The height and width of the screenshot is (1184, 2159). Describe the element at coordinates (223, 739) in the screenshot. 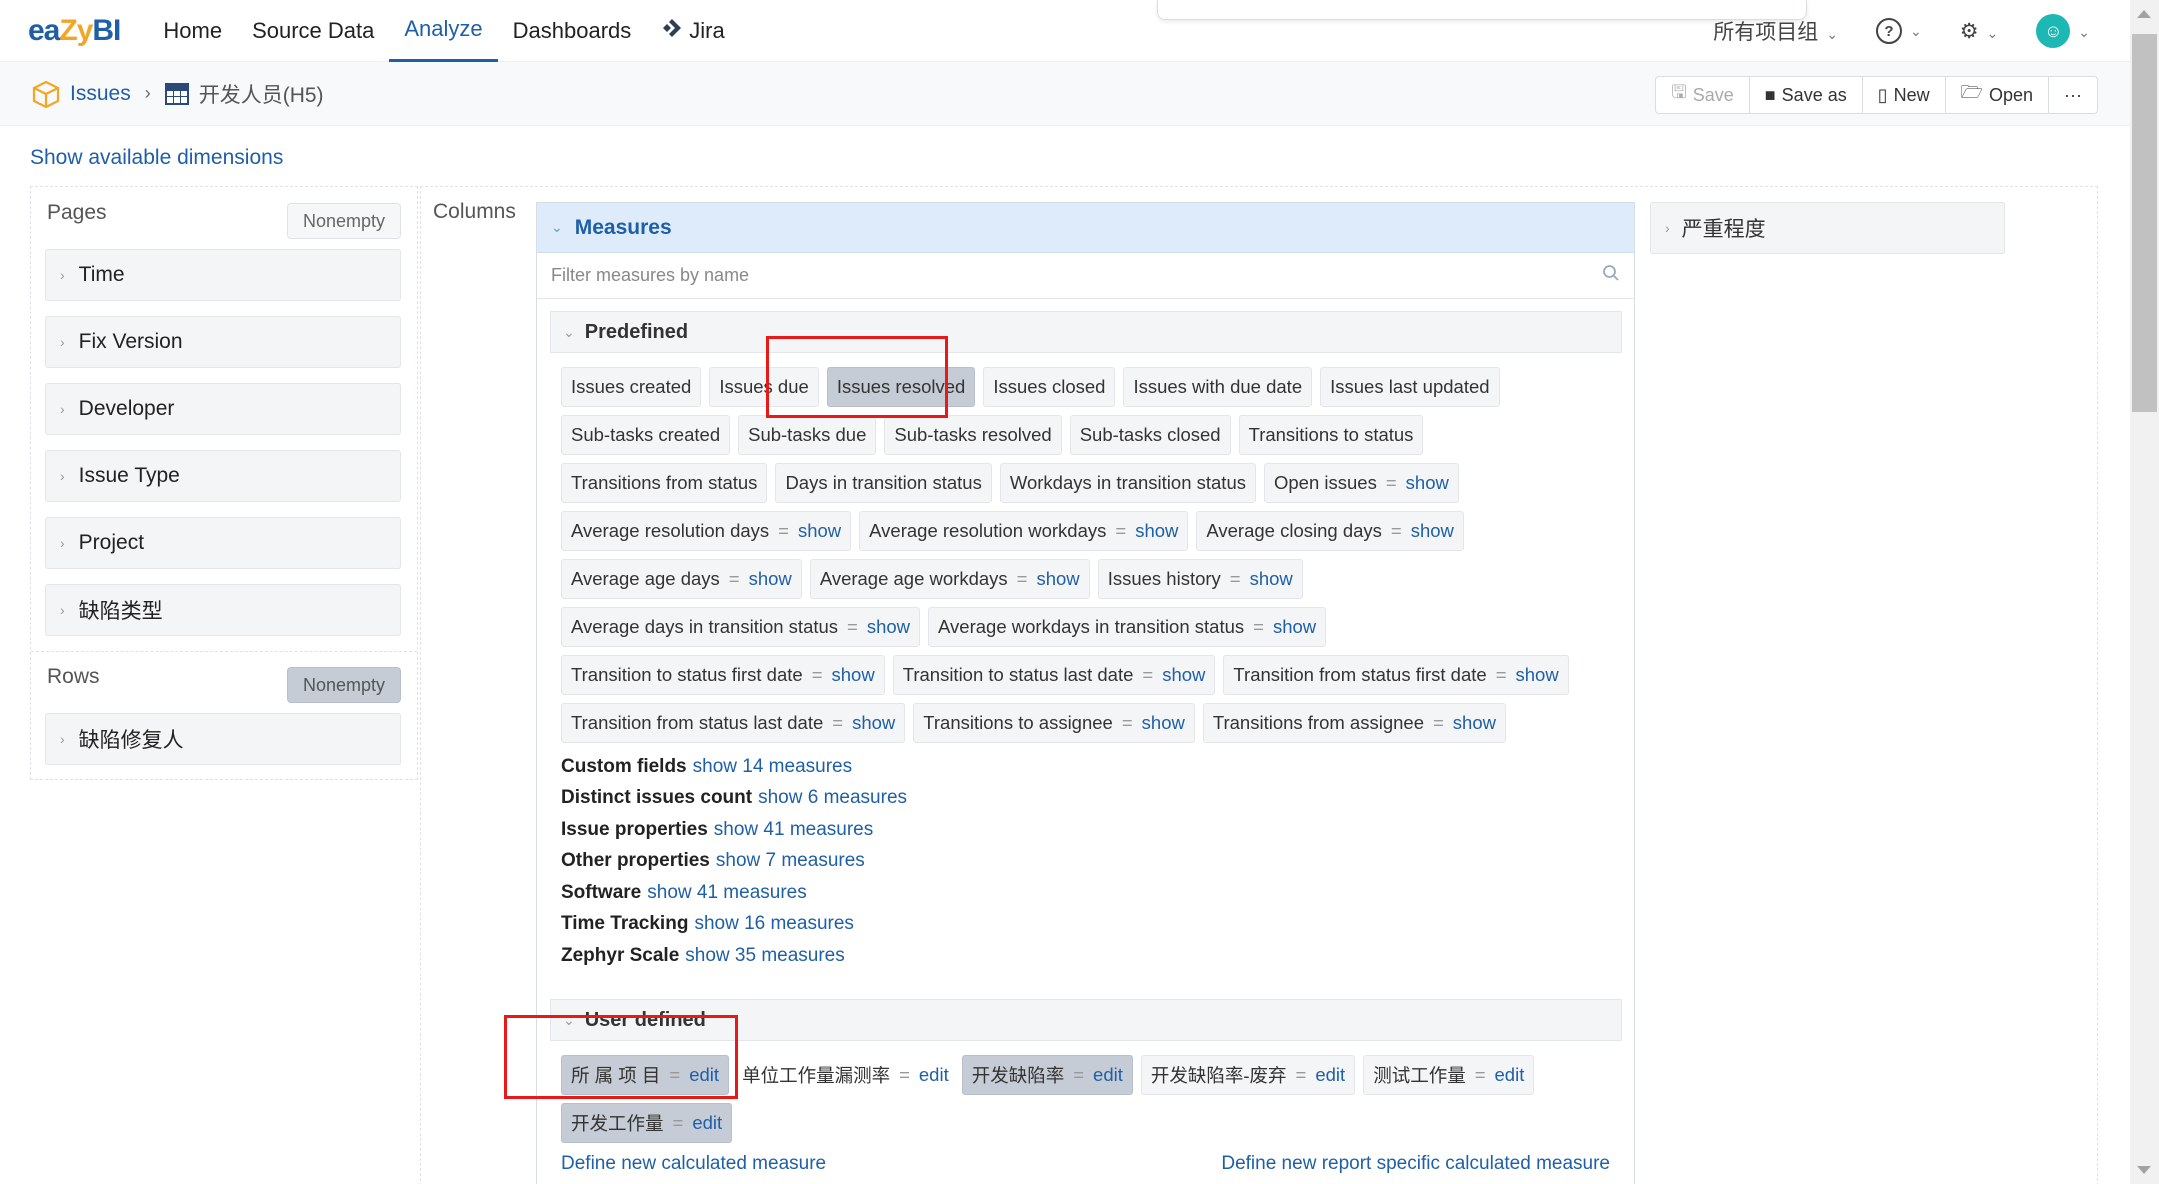

I see `row-dim-defect-fixer: › 缺陷修复人` at that location.